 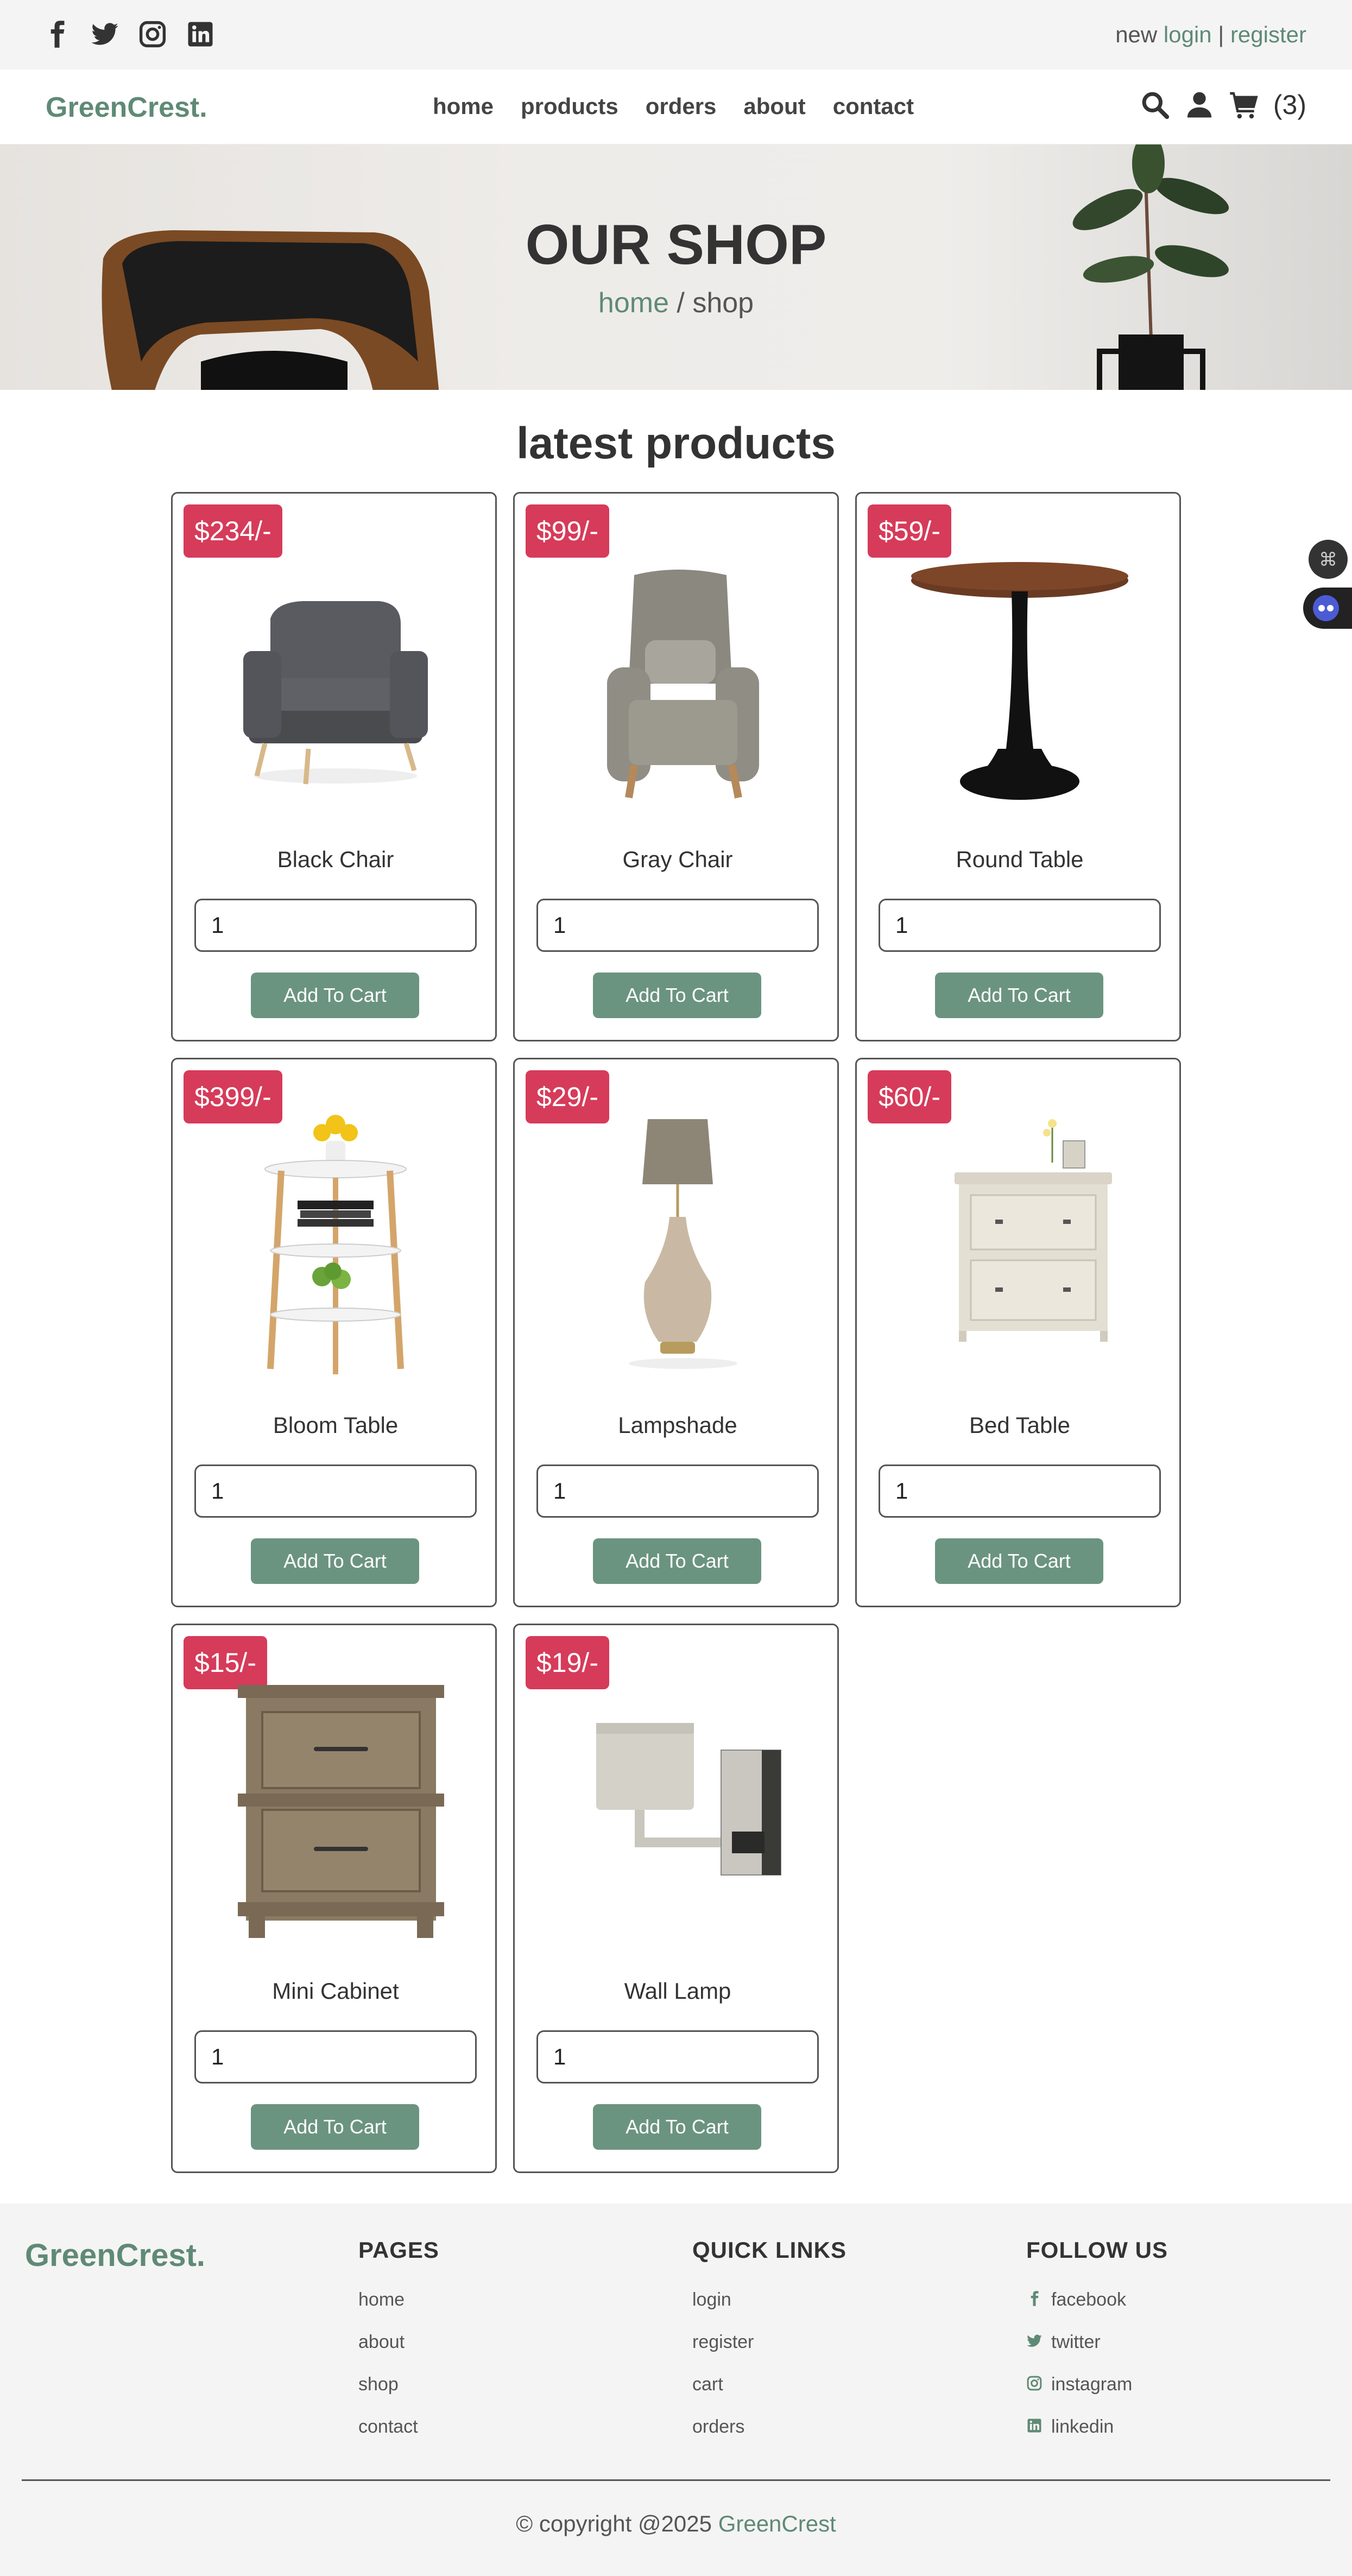 I want to click on footer-link-facebook: facebook, so click(x=1162, y=2311).